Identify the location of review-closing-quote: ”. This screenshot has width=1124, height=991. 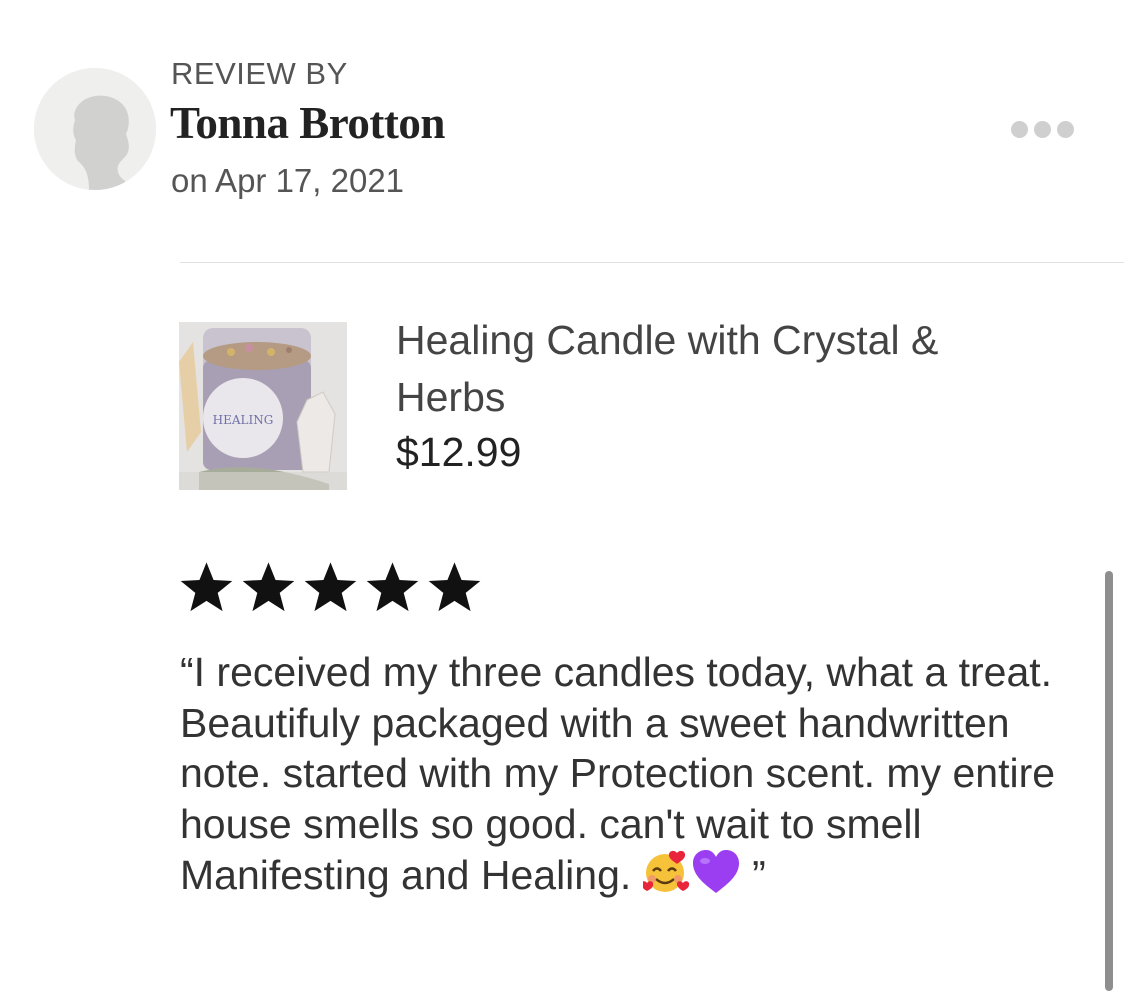
(753, 875).